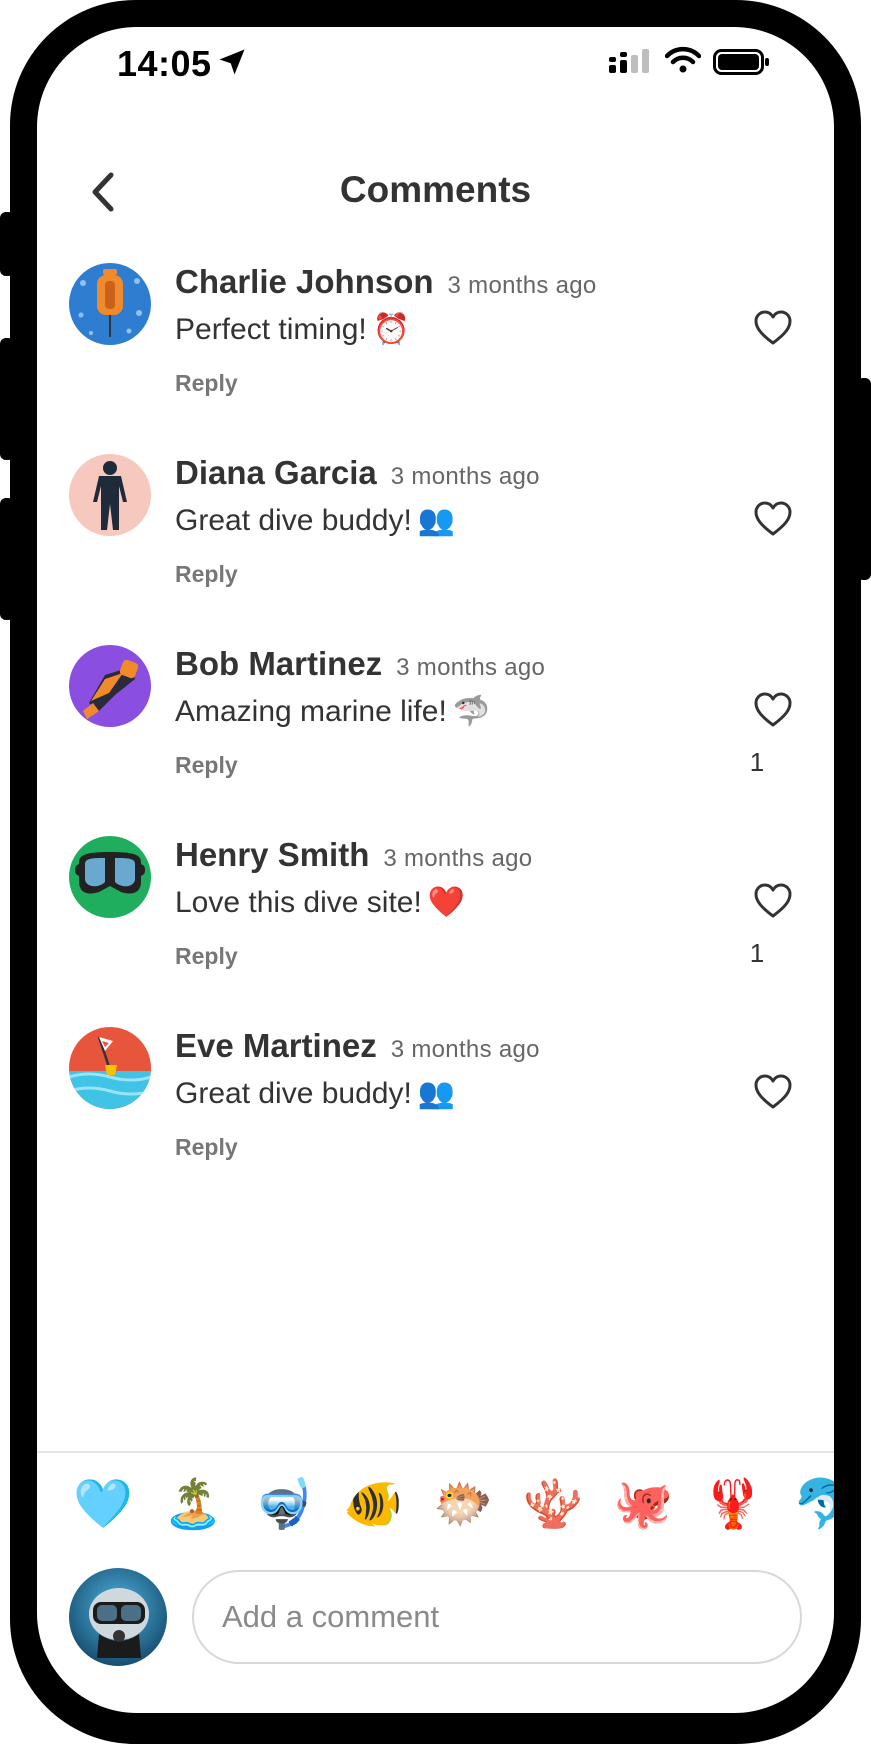  I want to click on nav-header: Comments, so click(435, 187).